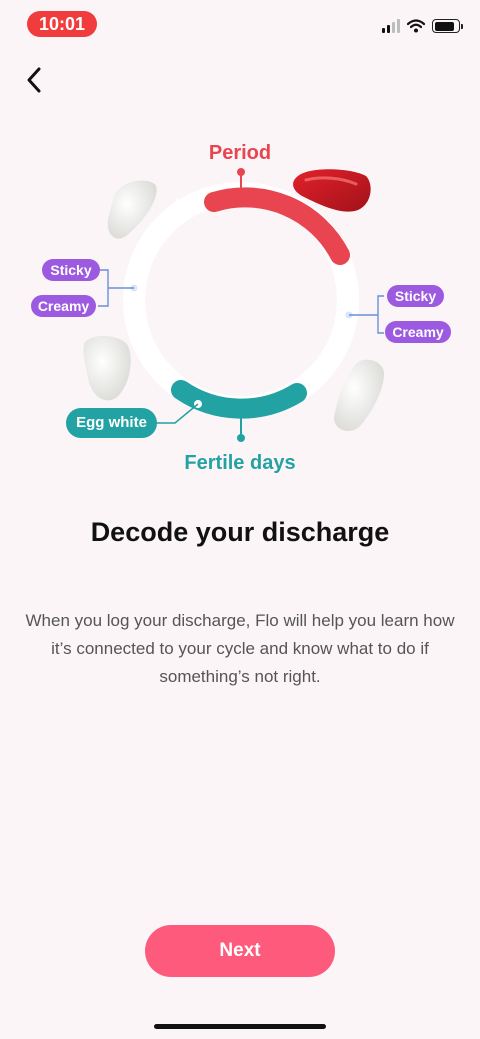 This screenshot has width=480, height=1039. Describe the element at coordinates (240, 463) in the screenshot. I see `fertile-days-label: Fertile days` at that location.